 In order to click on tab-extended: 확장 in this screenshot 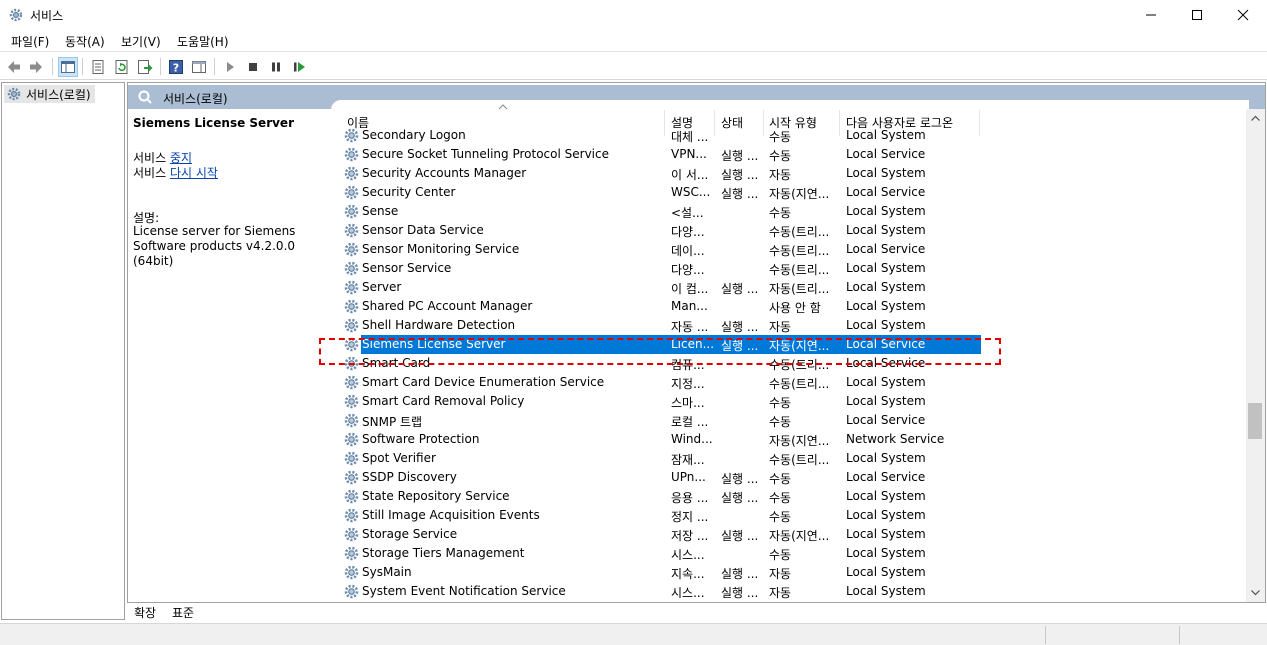, I will do `click(145, 612)`.